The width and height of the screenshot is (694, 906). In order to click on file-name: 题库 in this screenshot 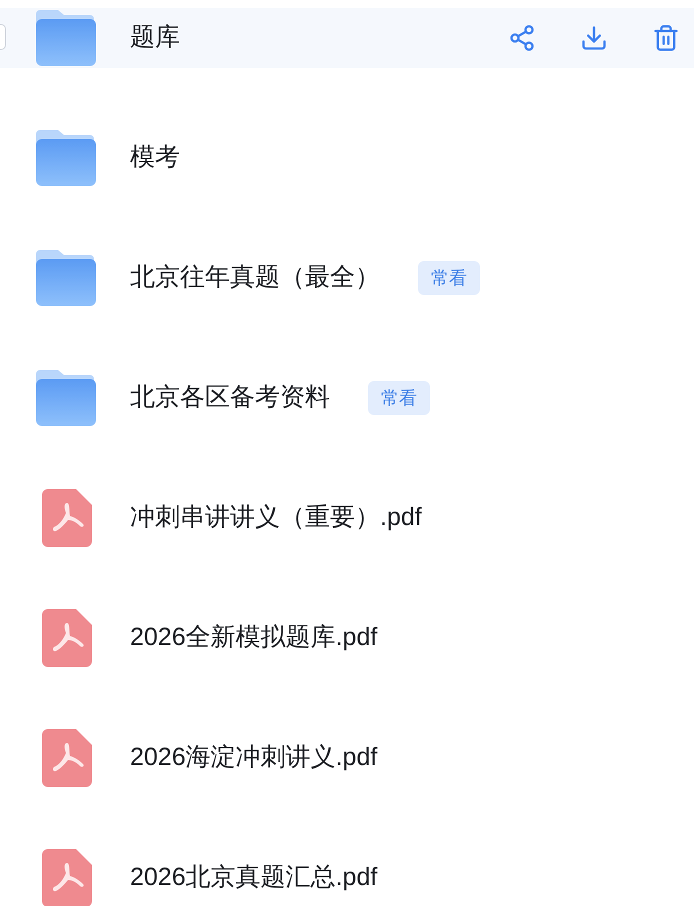, I will do `click(155, 38)`.